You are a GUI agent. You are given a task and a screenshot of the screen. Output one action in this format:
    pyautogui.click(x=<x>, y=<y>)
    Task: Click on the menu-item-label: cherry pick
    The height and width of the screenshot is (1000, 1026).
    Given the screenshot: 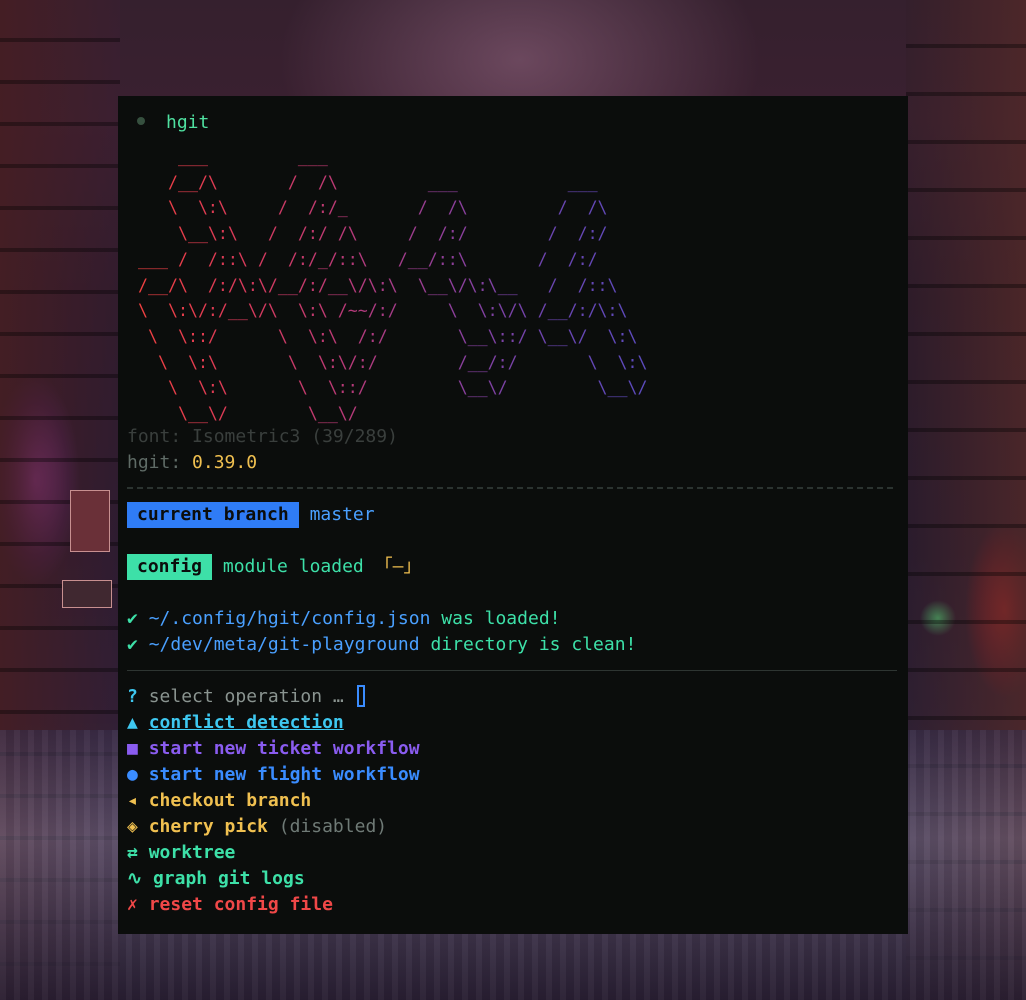 What is the action you would take?
    pyautogui.click(x=208, y=826)
    